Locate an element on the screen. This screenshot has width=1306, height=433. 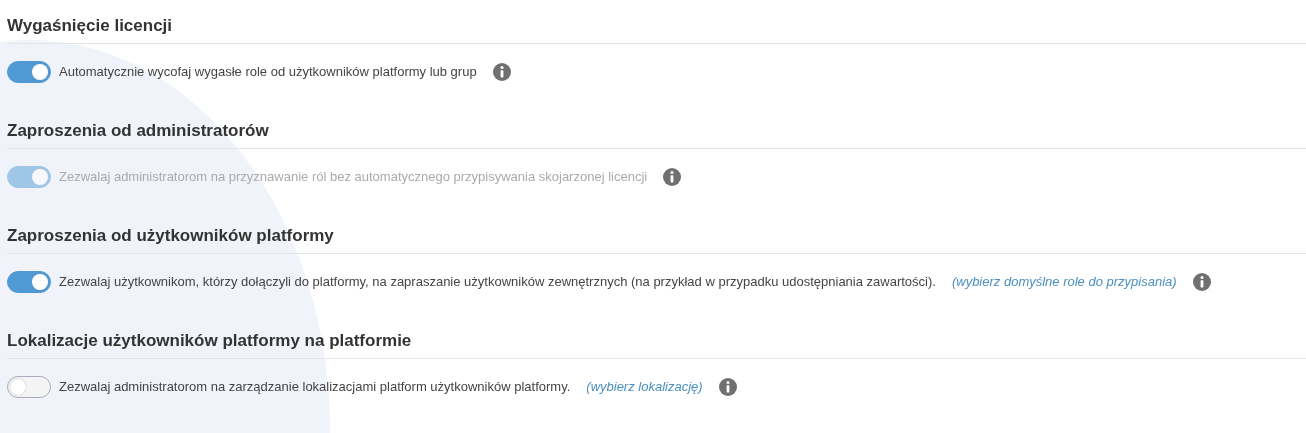
link: (wybierz lokalizację) is located at coordinates (644, 387).